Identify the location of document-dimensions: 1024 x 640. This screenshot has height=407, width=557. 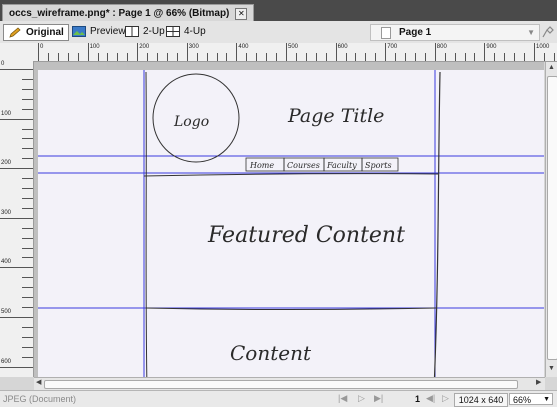
(481, 400).